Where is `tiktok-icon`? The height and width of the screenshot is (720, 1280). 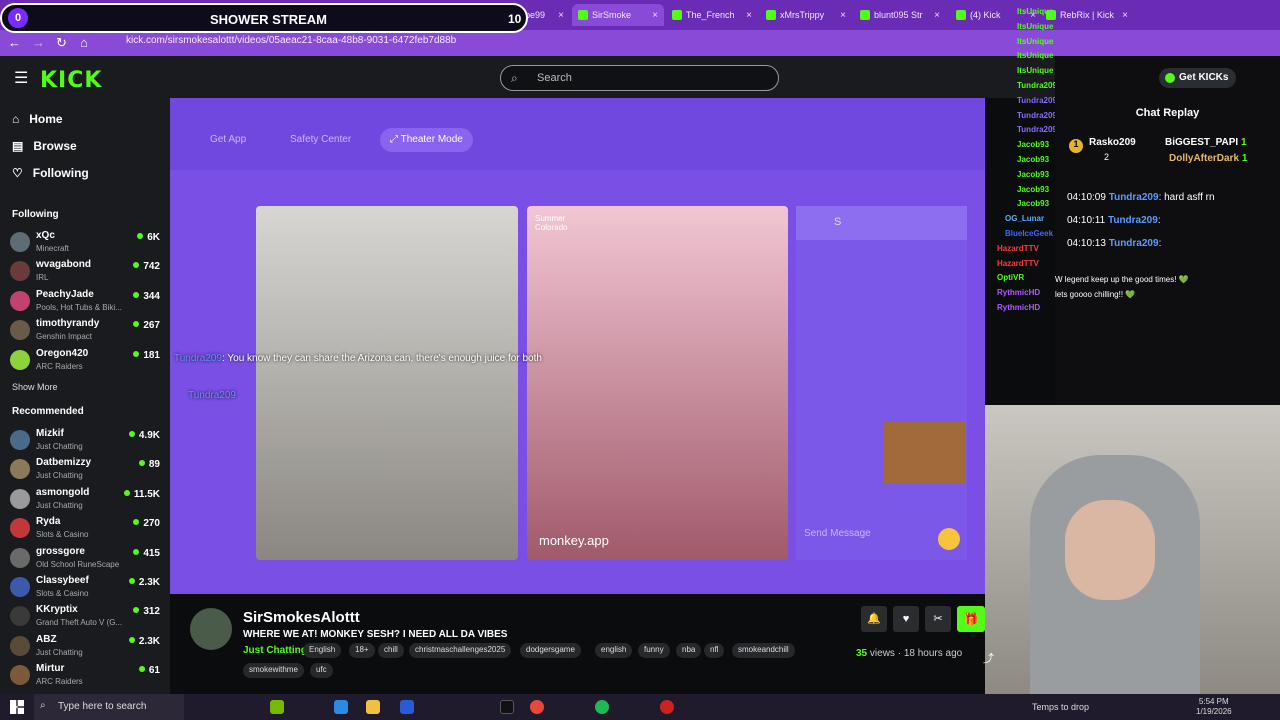 tiktok-icon is located at coordinates (507, 707).